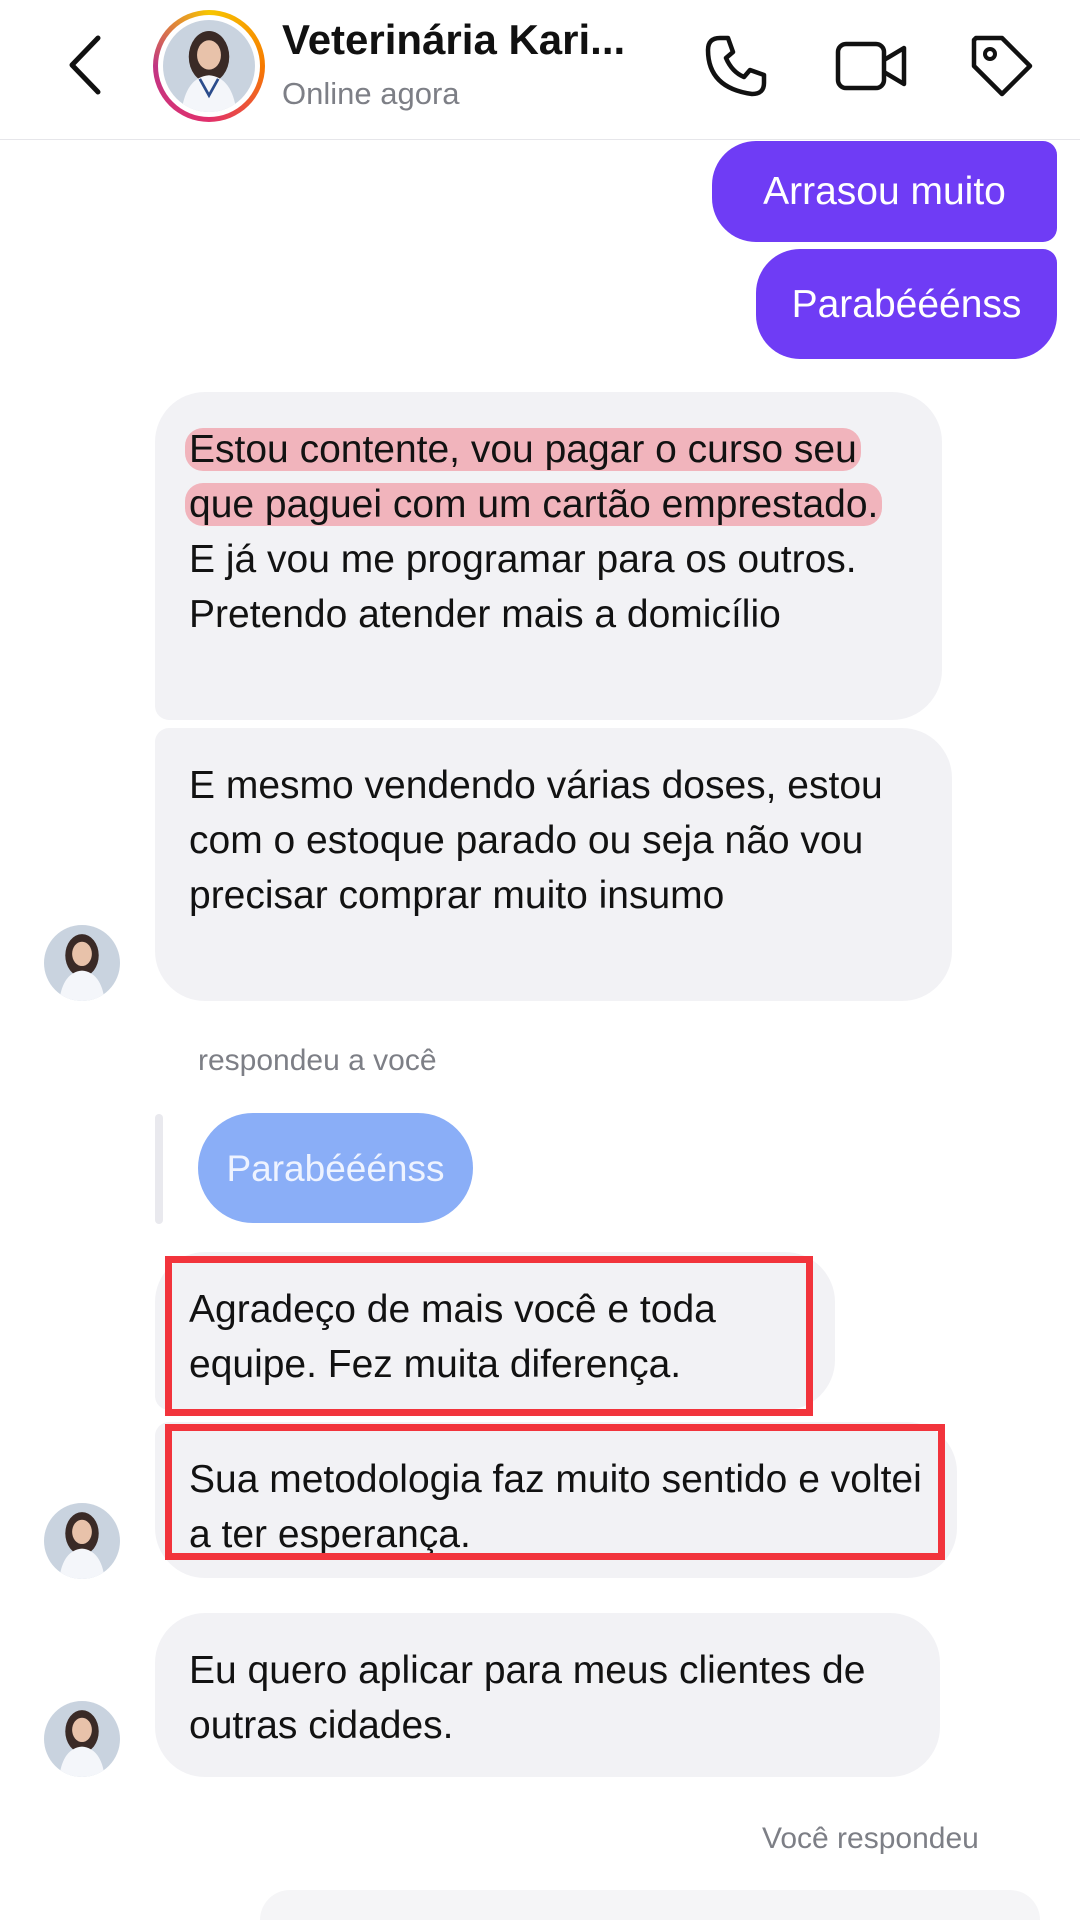  I want to click on reply-indicator-bar, so click(159, 1169).